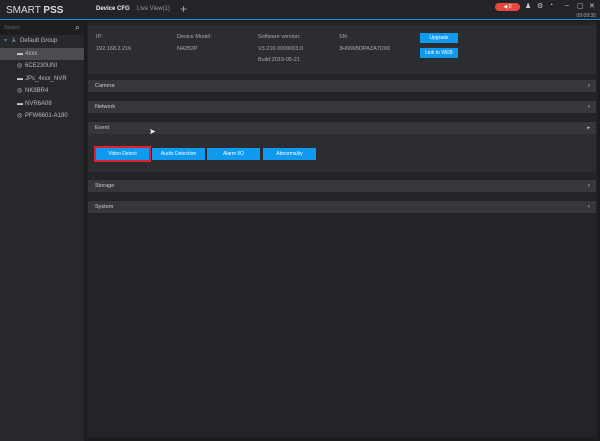 The width and height of the screenshot is (600, 441). Describe the element at coordinates (8, 41) in the screenshot. I see `expand-arrow-icon: ▾` at that location.